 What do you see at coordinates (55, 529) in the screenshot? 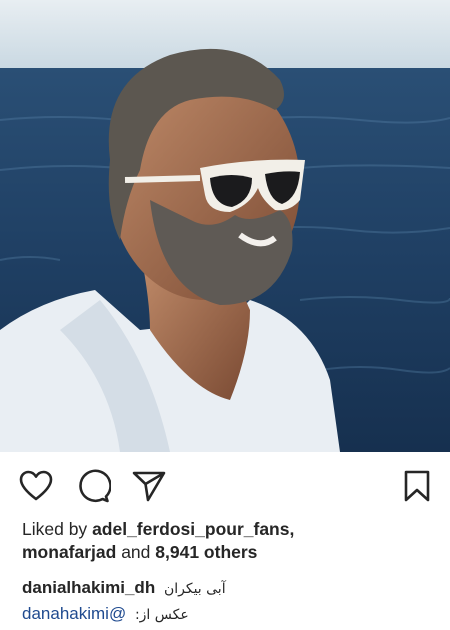
I see `likes-prefix: Liked by` at bounding box center [55, 529].